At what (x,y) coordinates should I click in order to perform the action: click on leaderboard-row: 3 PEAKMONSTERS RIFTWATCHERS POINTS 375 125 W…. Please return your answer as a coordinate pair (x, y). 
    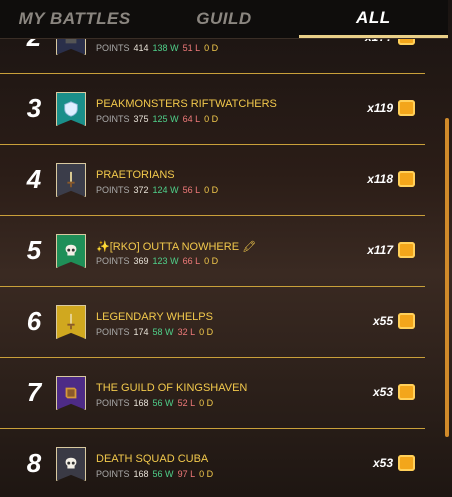
    Looking at the image, I should click on (212, 109).